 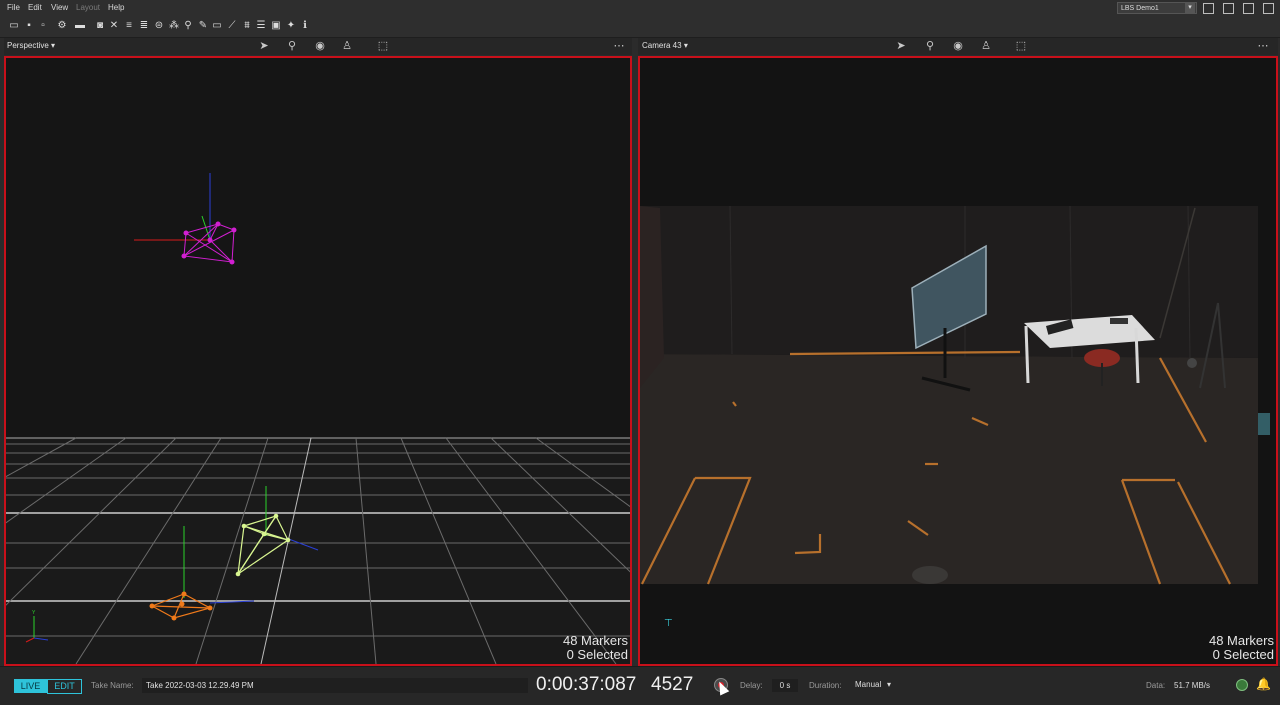 What do you see at coordinates (34, 613) in the screenshot?
I see `axis-y-label: Y` at bounding box center [34, 613].